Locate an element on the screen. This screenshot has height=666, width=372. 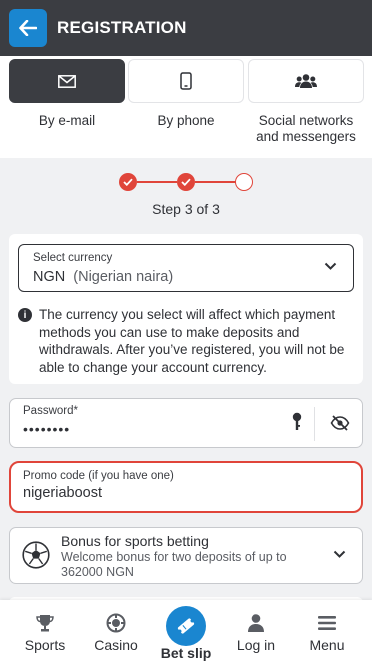
nav-bet-slip: Bet slip is located at coordinates (186, 633).